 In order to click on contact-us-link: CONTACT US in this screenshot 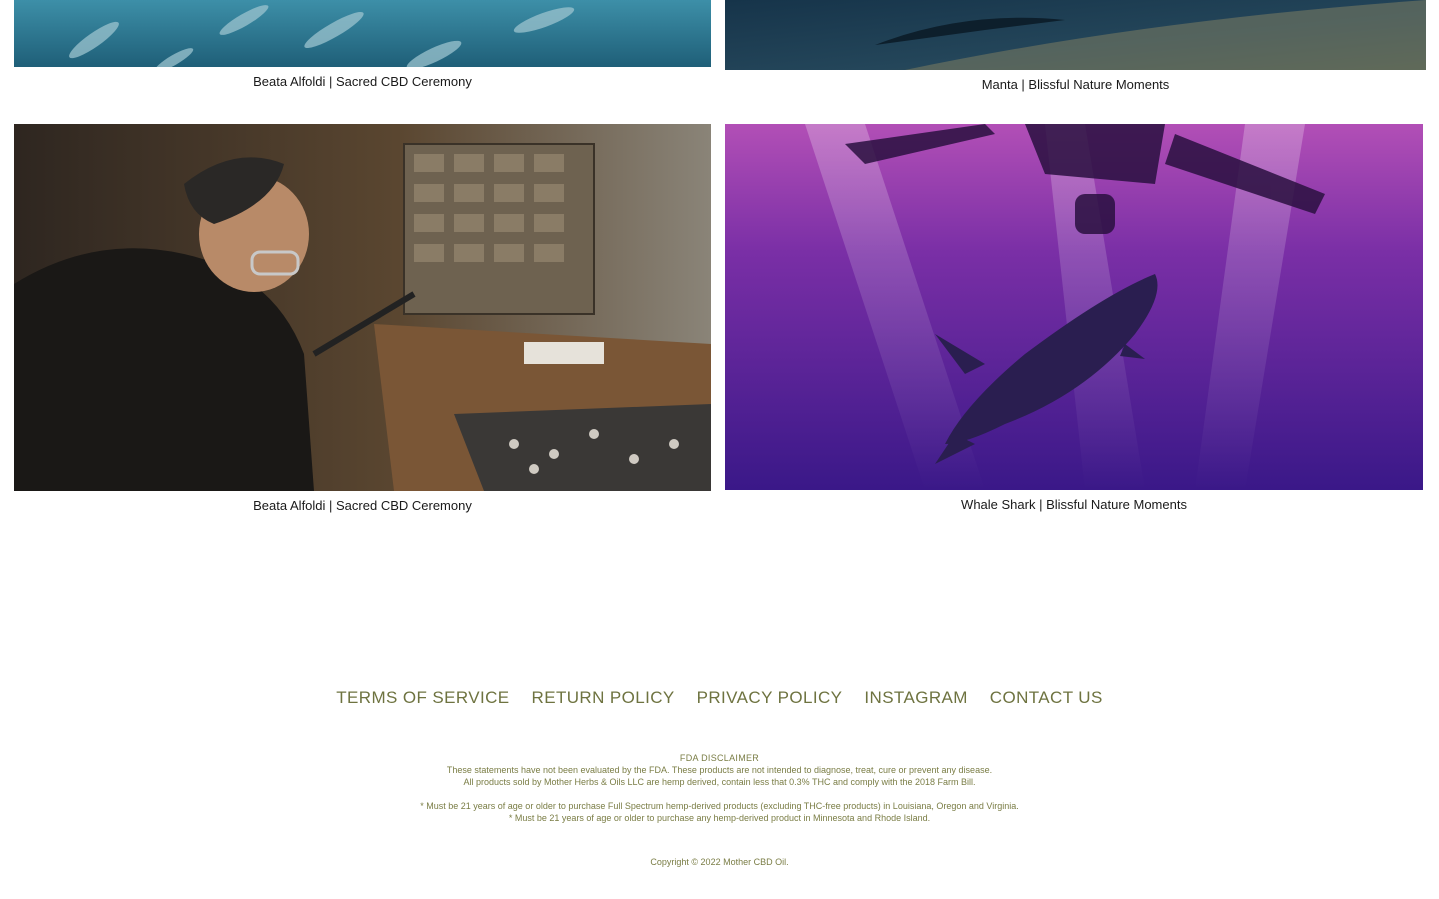, I will do `click(1046, 698)`.